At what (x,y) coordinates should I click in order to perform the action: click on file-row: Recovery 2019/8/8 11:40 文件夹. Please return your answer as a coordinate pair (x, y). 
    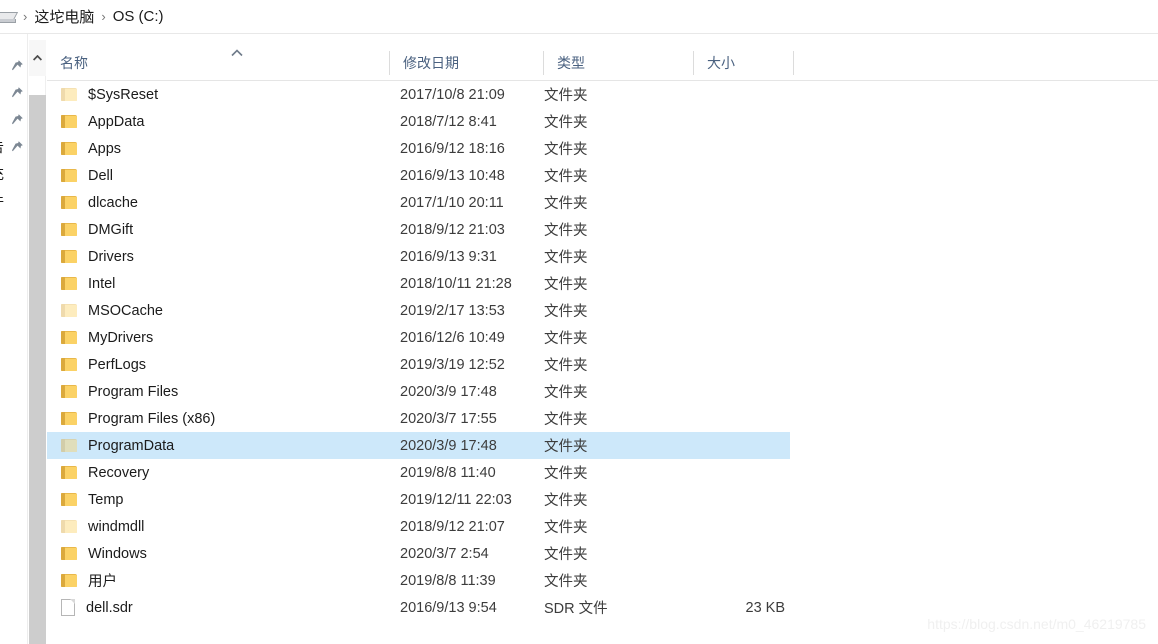
    Looking at the image, I should click on (602, 472).